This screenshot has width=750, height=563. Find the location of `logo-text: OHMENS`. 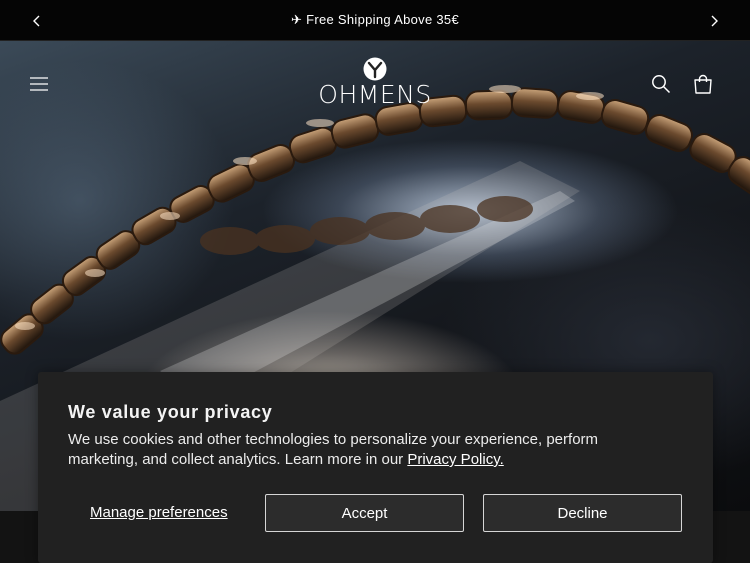

logo-text: OHMENS is located at coordinates (375, 94).